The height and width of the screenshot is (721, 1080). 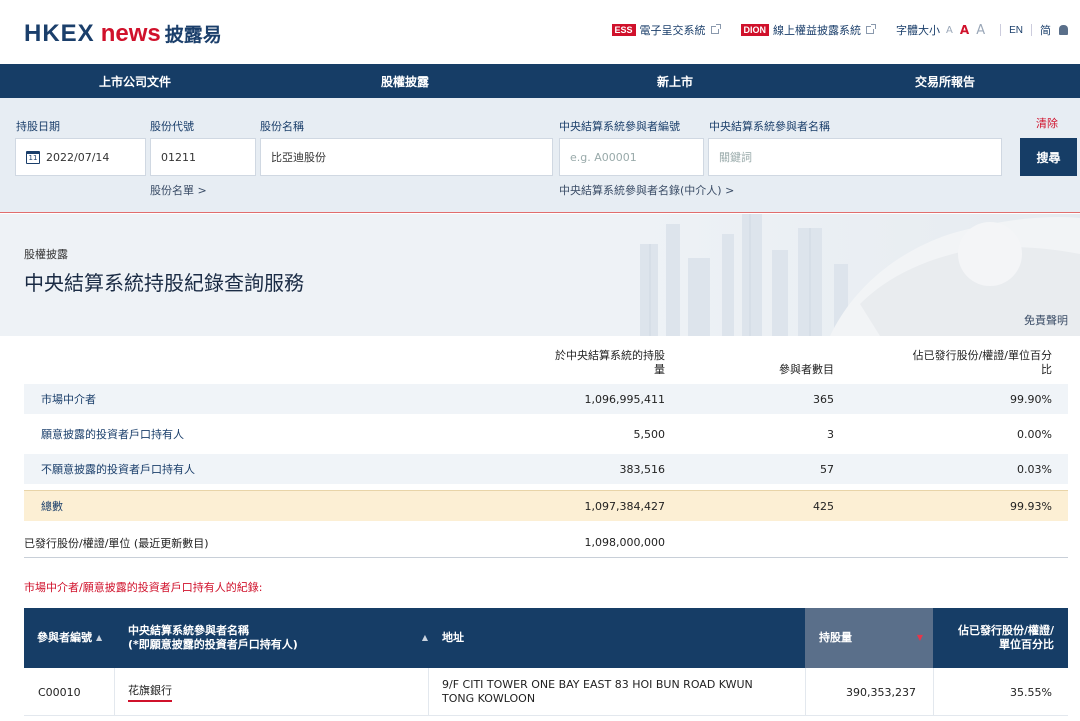 I want to click on summary-header-pct: 佔已發行股份/權證/單位百分 比, so click(x=957, y=363).